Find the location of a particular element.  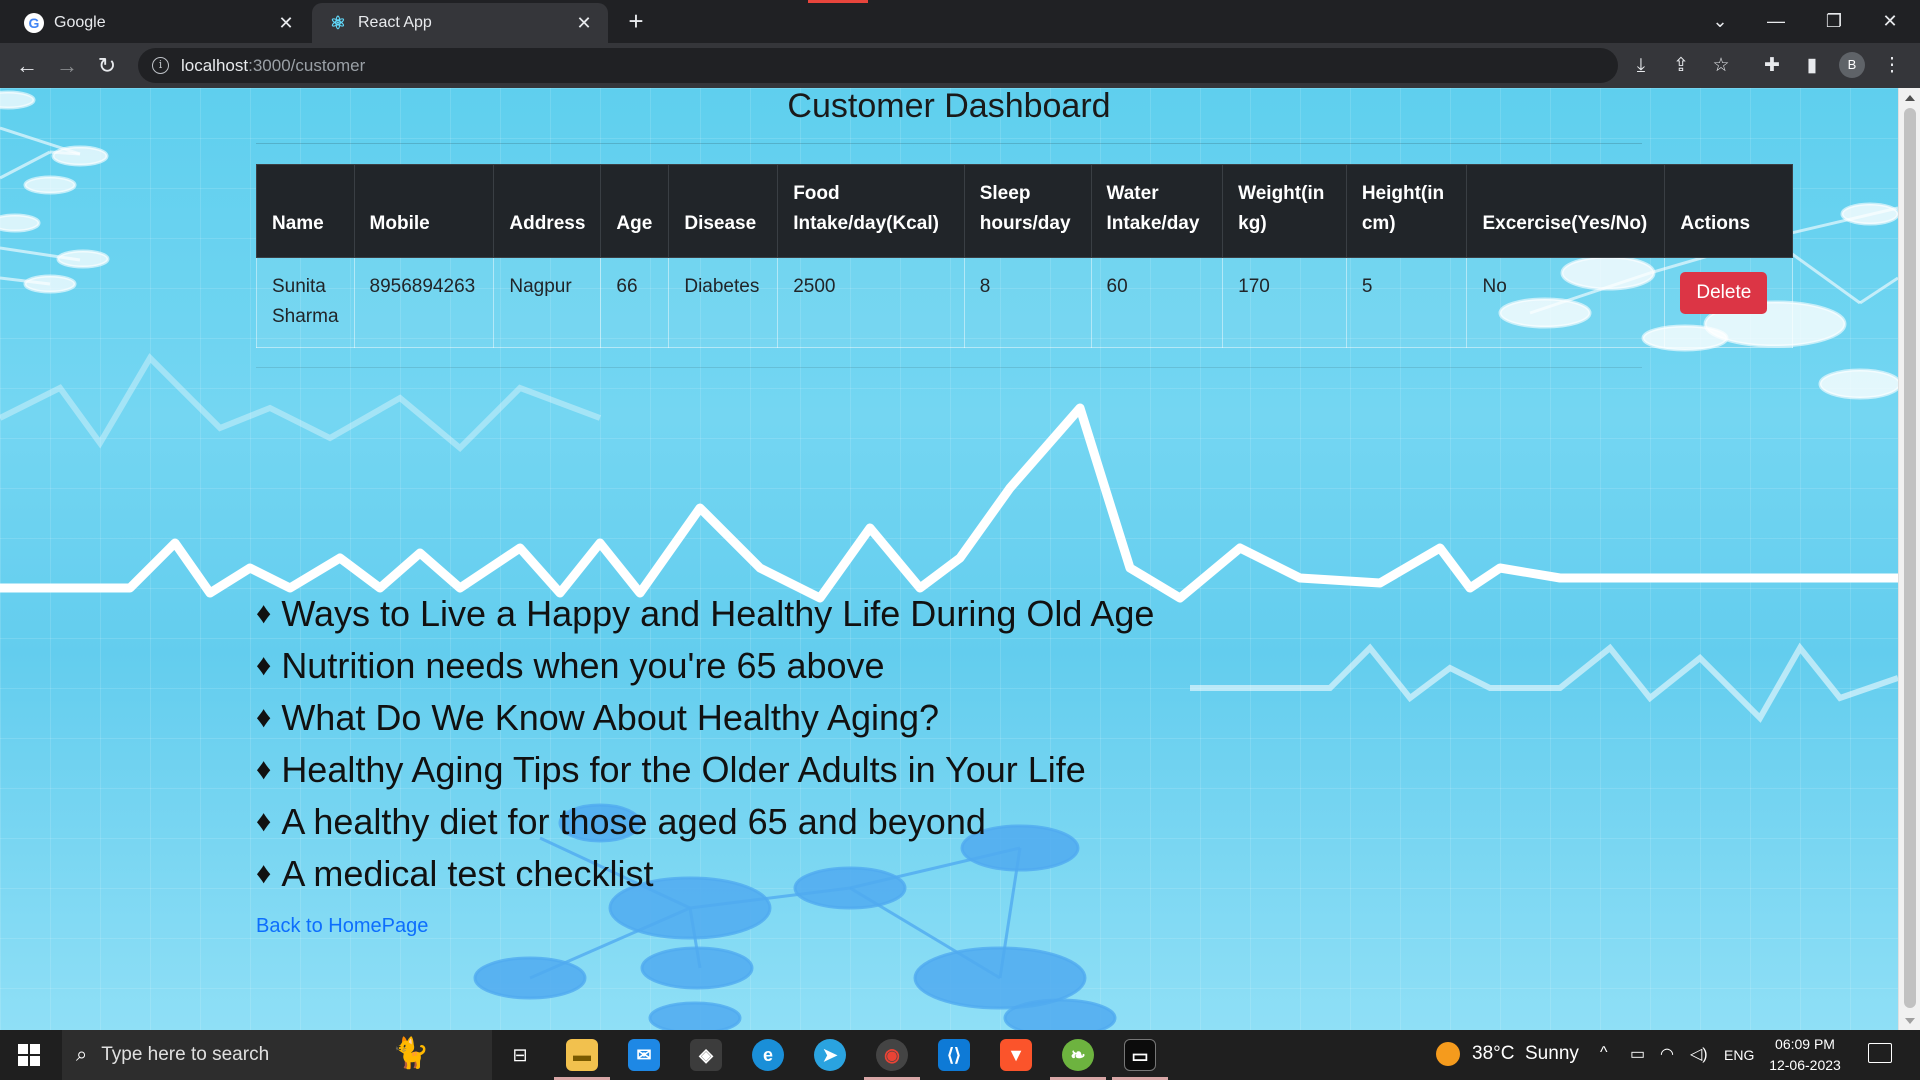

back-arrow-icon: ← is located at coordinates (27, 66).